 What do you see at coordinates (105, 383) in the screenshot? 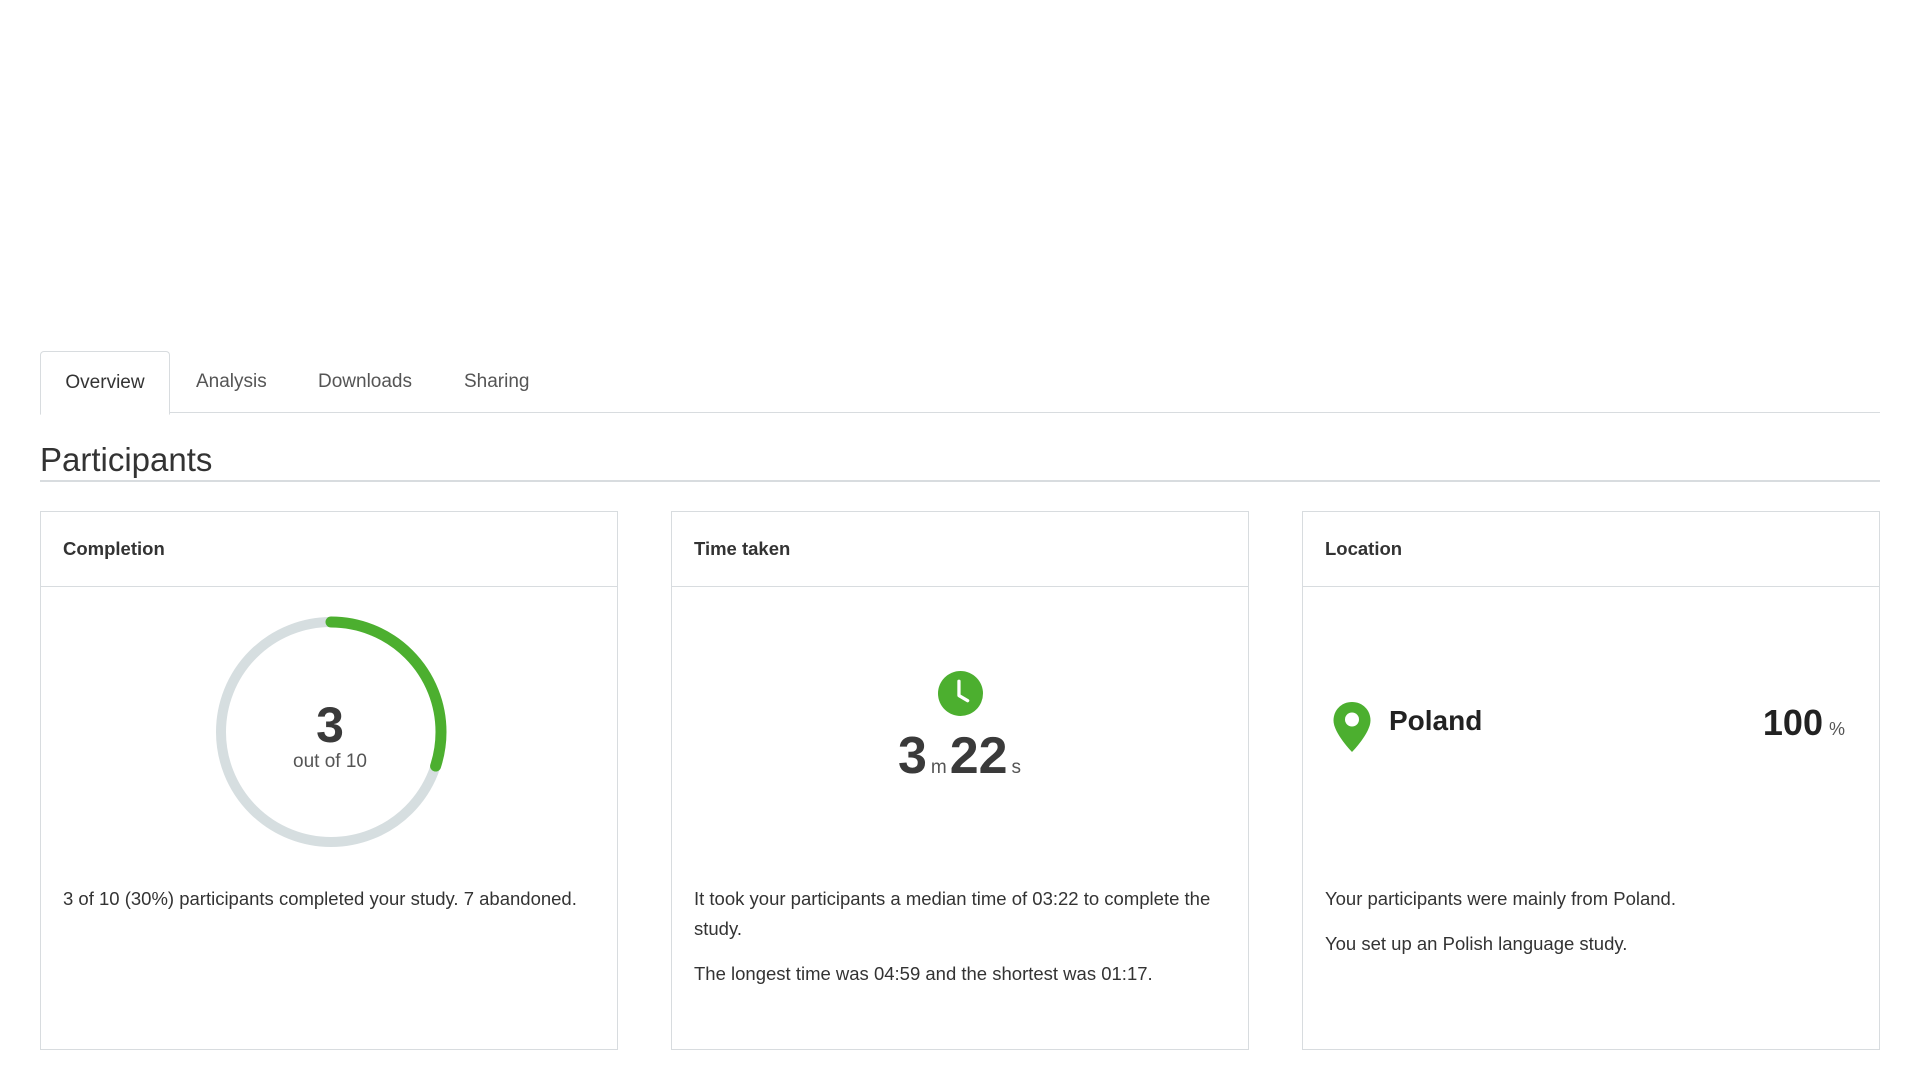
I see `tab-overview: Overview` at bounding box center [105, 383].